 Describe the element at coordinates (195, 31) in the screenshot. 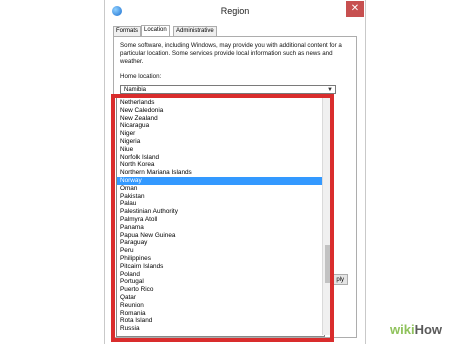

I see `tab-administrative: Administrative` at that location.